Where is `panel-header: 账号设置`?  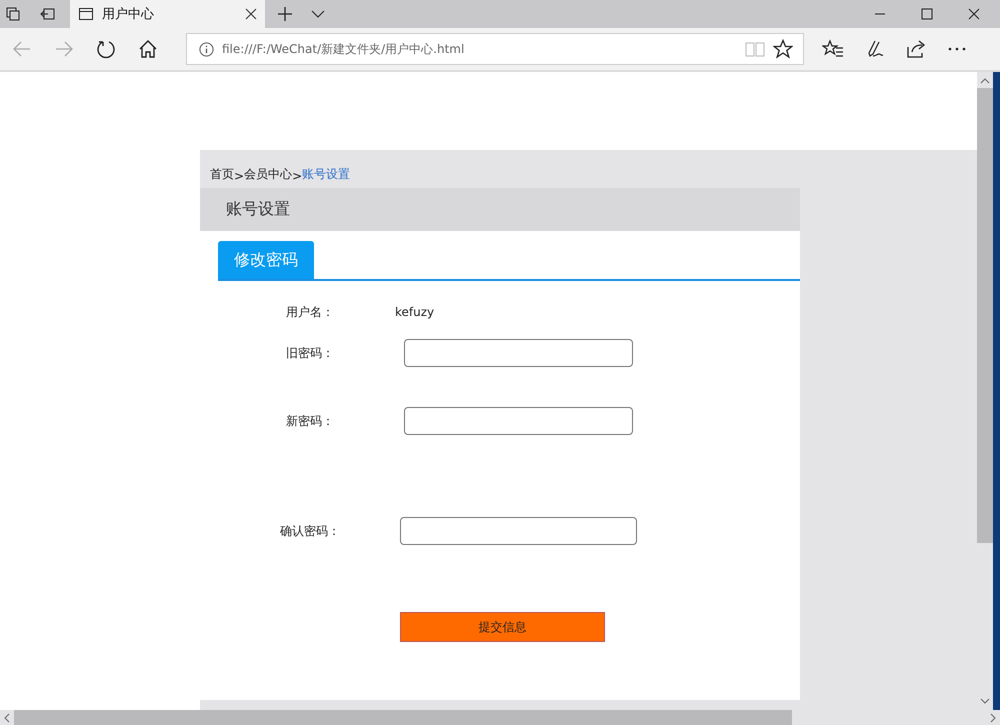
panel-header: 账号设置 is located at coordinates (500, 209).